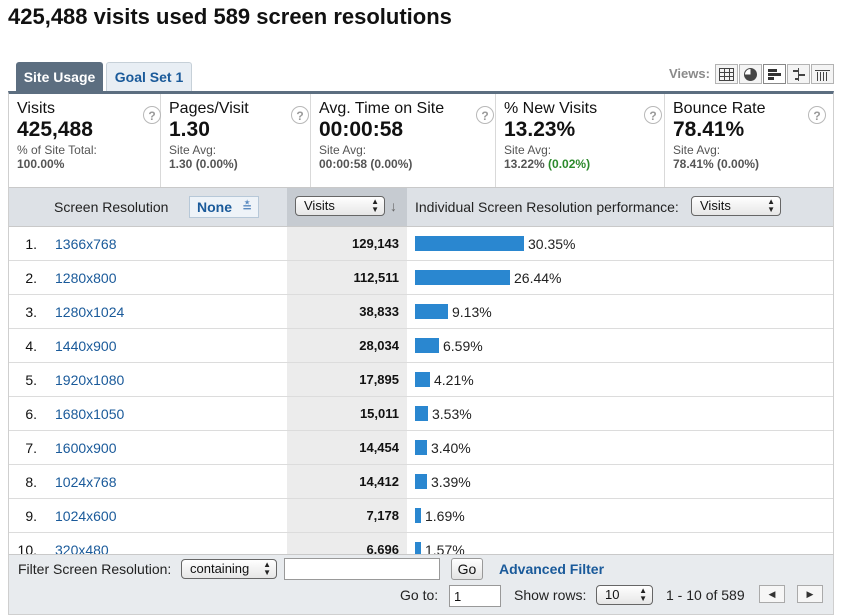 The image size is (843, 615). I want to click on table-row: 9. 1024x600 7,178 1.69%, so click(421, 516).